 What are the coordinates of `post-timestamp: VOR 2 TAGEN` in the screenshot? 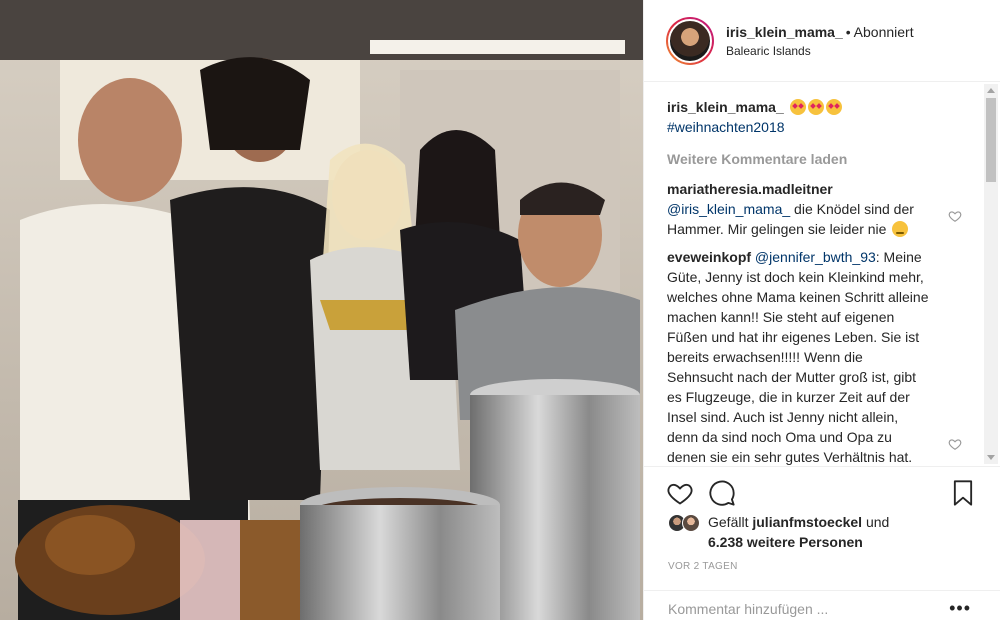 It's located at (703, 566).